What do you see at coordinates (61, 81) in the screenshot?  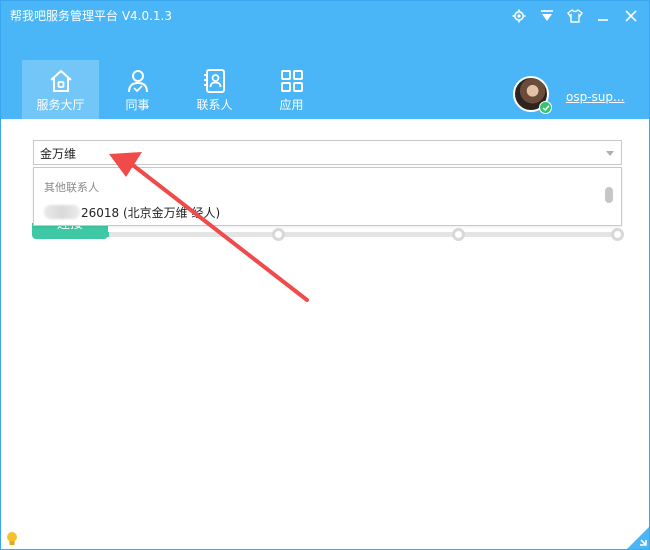 I see `home-icon` at bounding box center [61, 81].